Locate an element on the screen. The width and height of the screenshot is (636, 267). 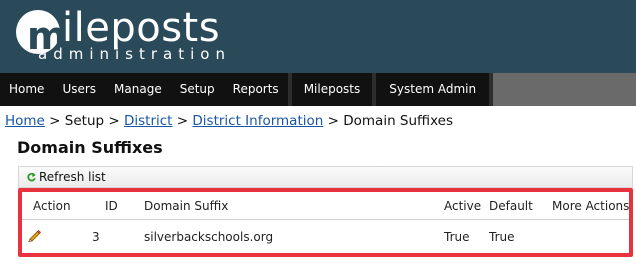
column-header-id: ID is located at coordinates (111, 206).